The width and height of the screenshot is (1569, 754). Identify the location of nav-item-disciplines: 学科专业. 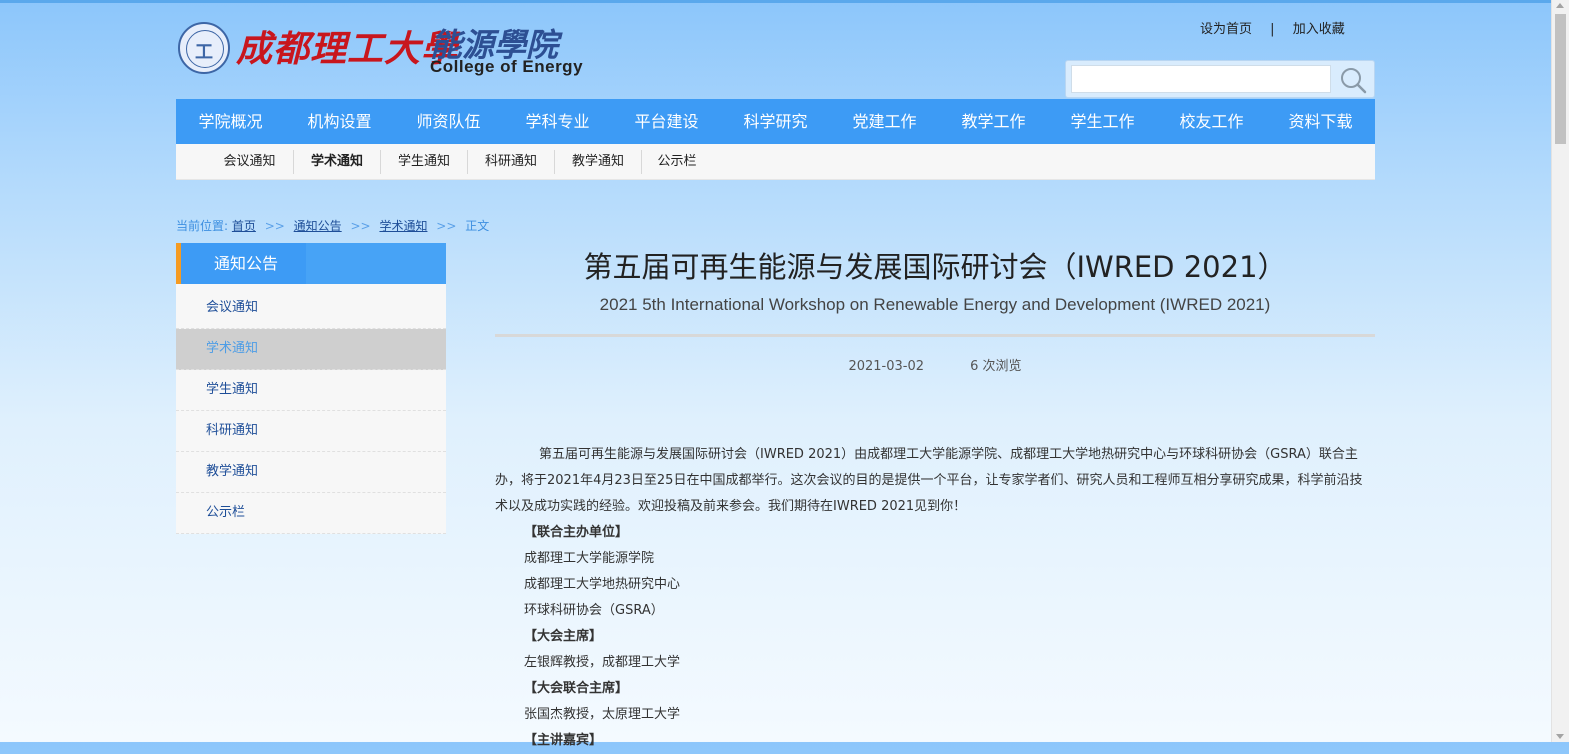
(557, 121).